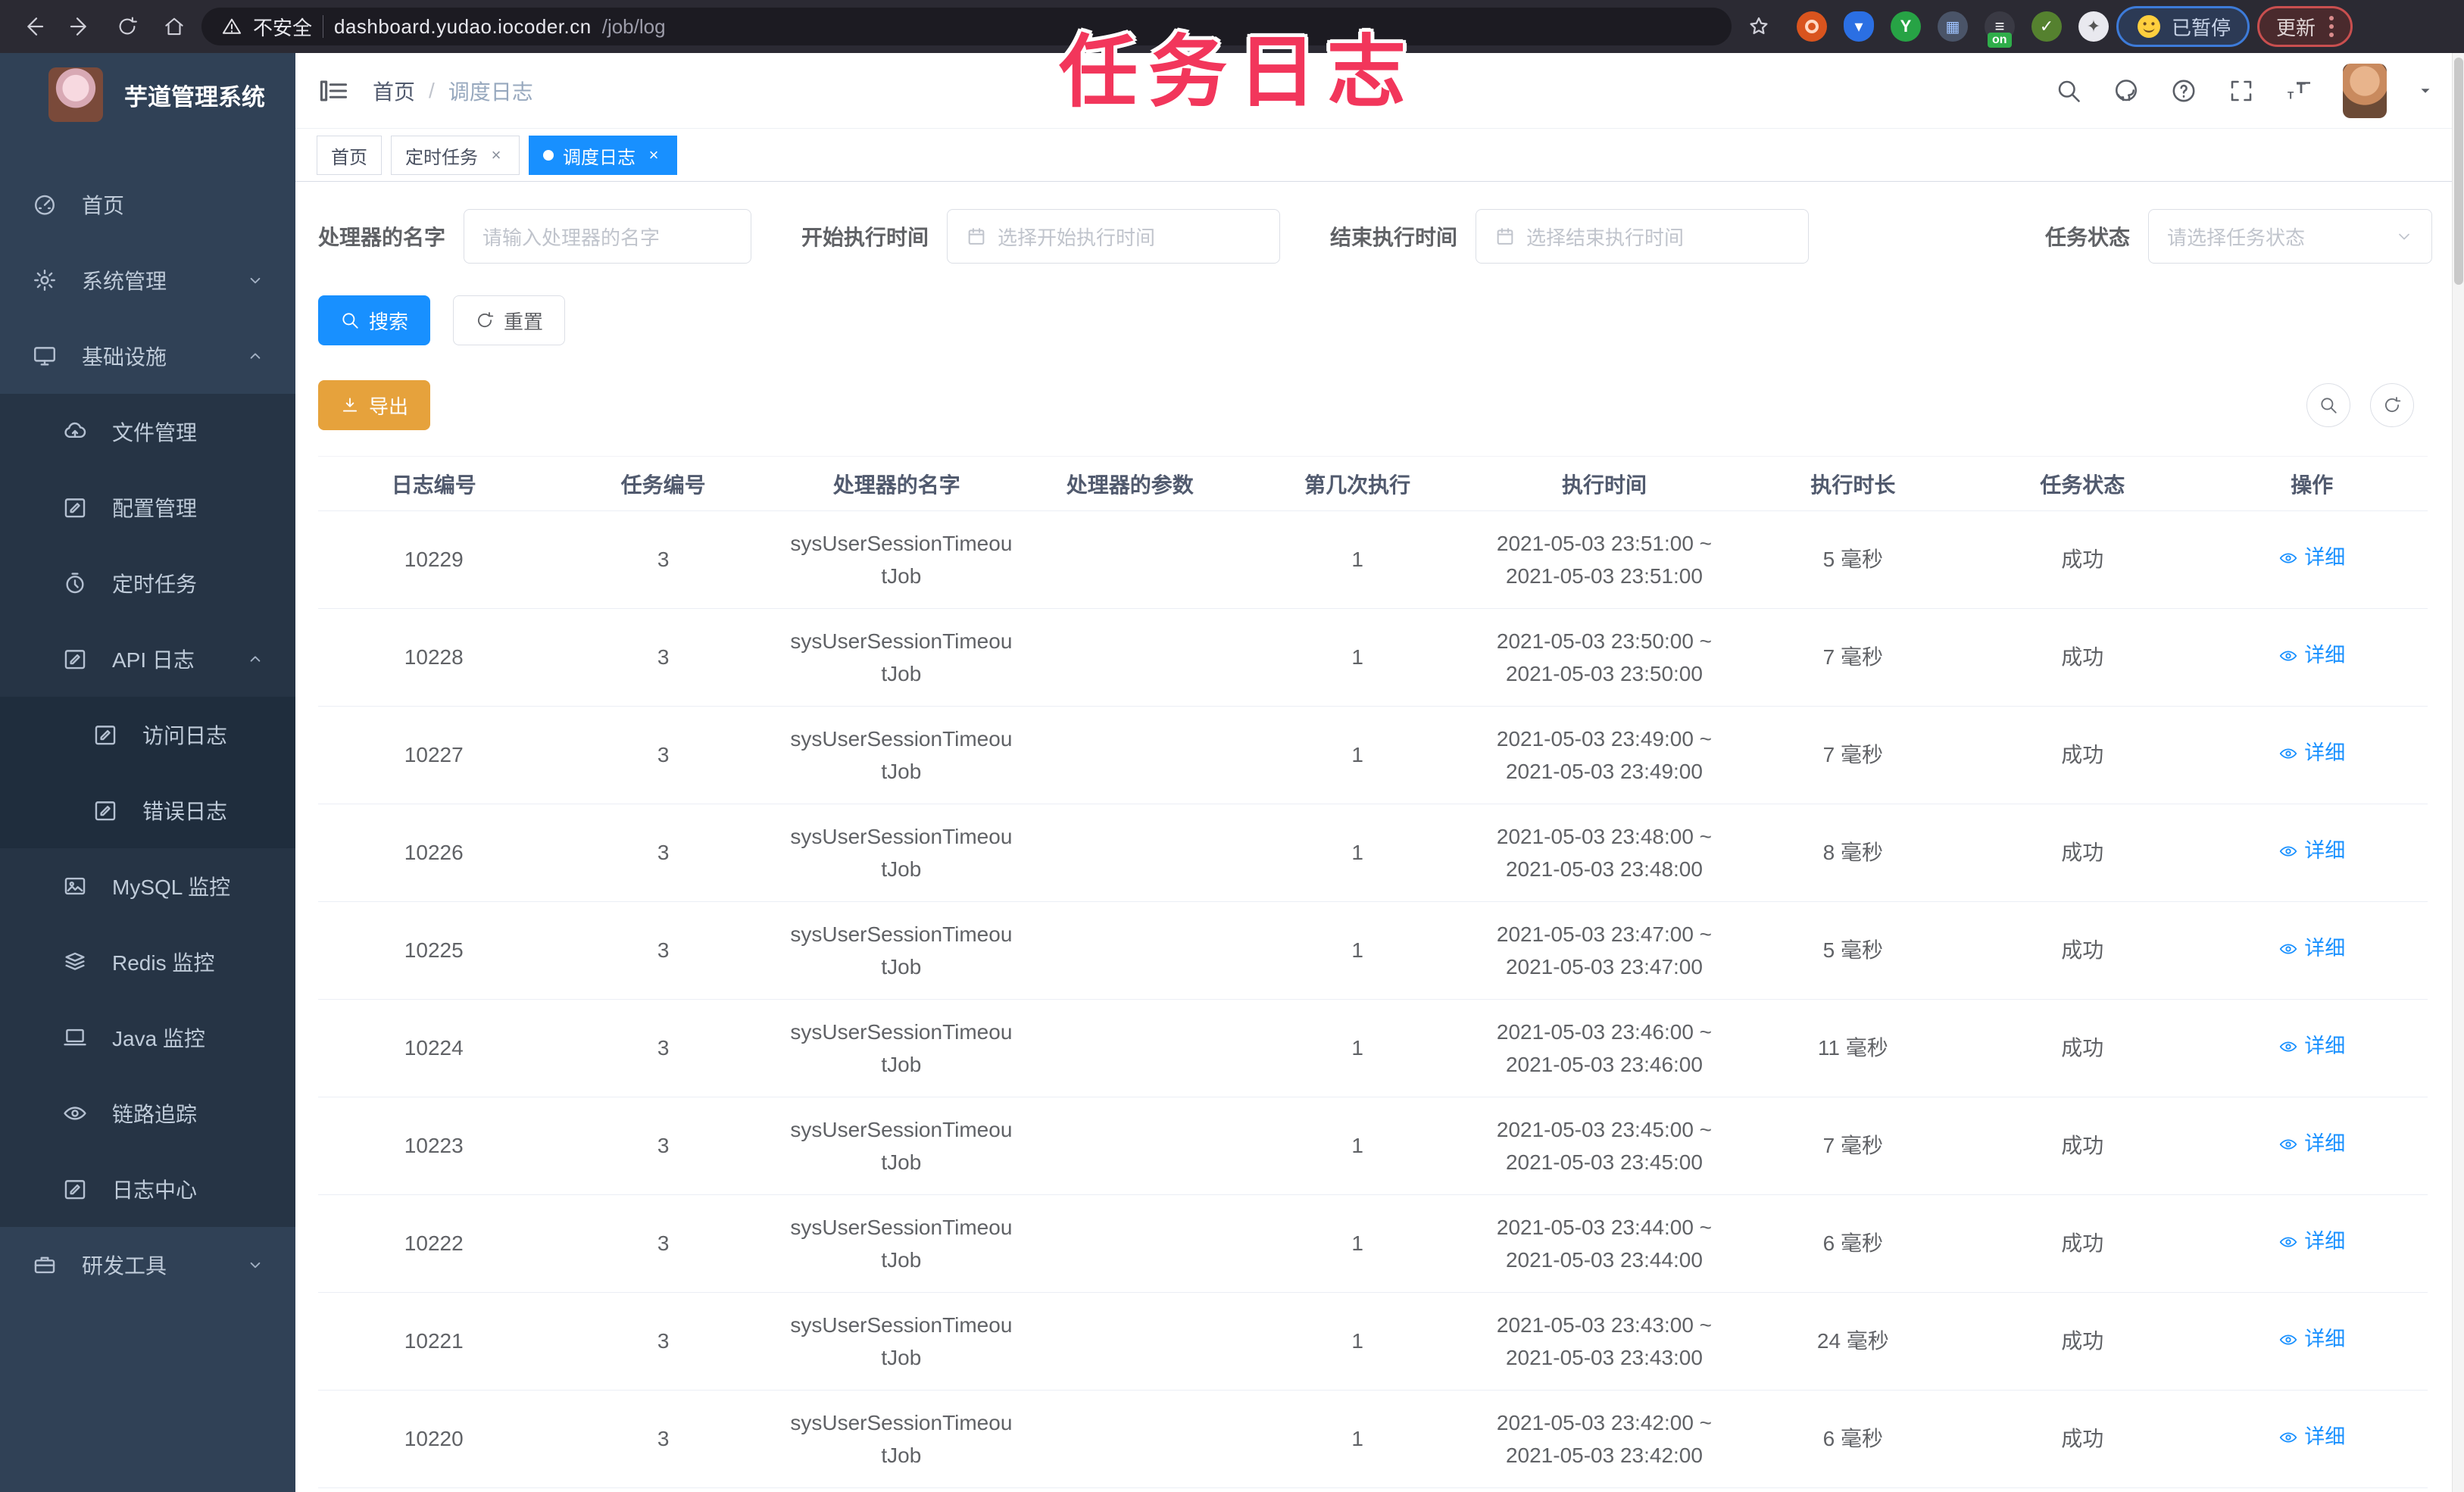 This screenshot has height=1492, width=2464. I want to click on refresh-table-button, so click(2392, 405).